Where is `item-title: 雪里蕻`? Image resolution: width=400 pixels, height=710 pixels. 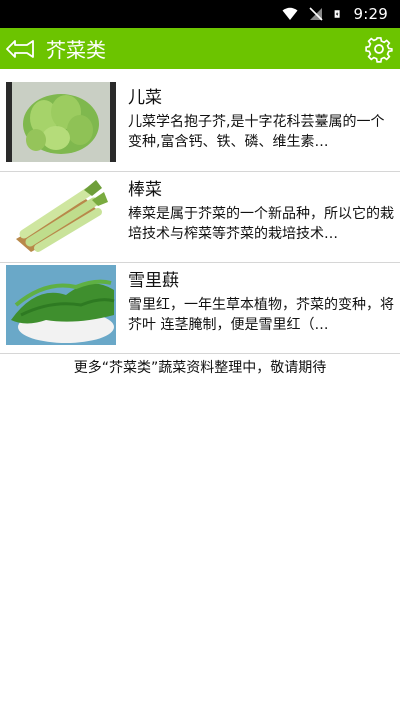
item-title: 雪里蕻 is located at coordinates (153, 281).